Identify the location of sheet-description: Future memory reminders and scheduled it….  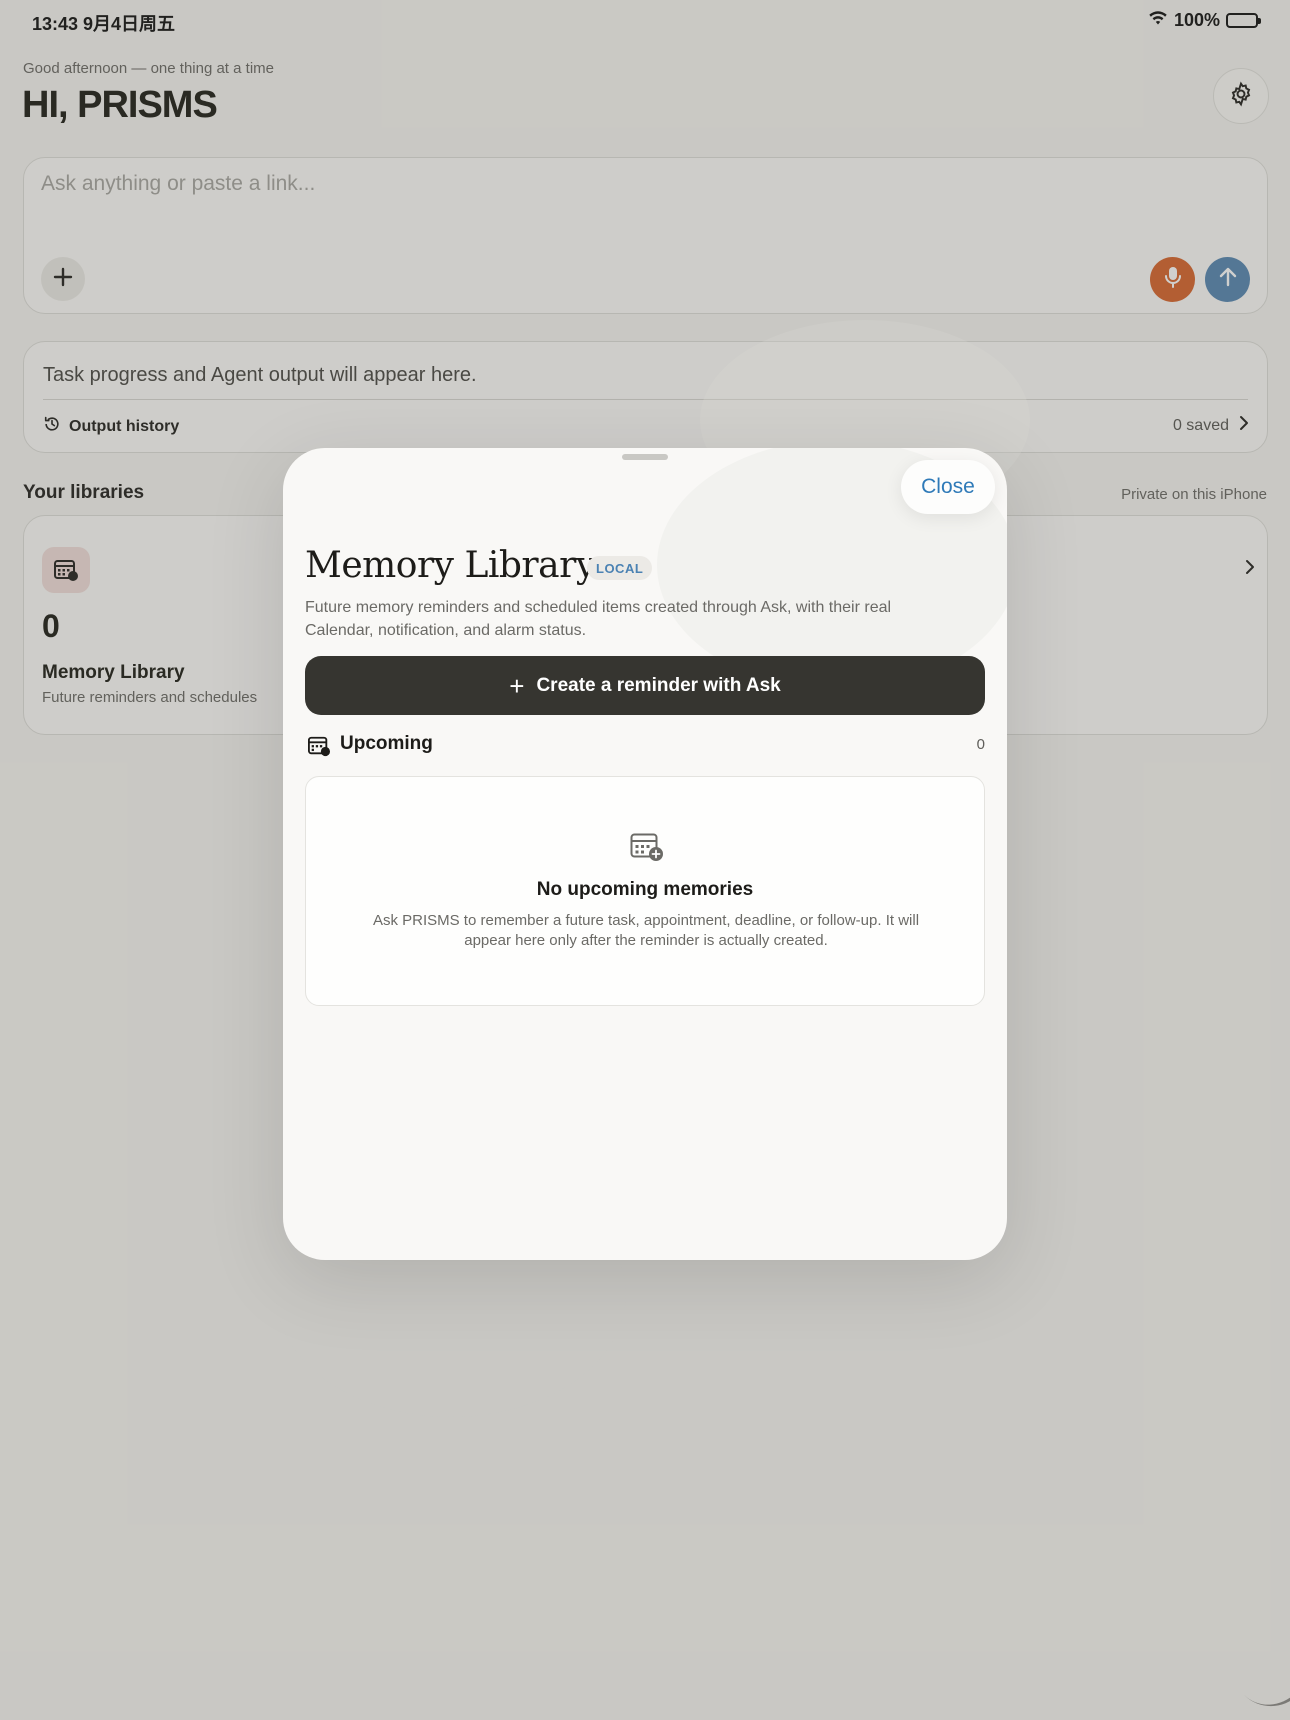
(598, 619).